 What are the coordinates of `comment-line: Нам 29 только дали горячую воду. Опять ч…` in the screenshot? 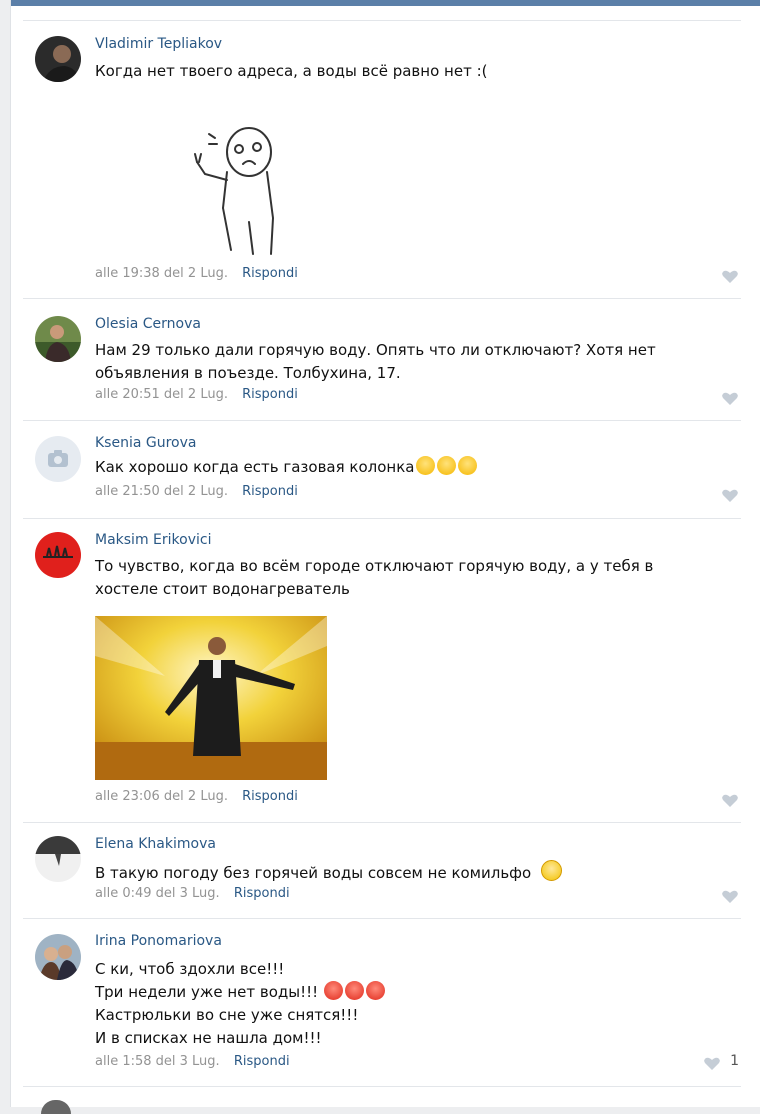 It's located at (375, 350).